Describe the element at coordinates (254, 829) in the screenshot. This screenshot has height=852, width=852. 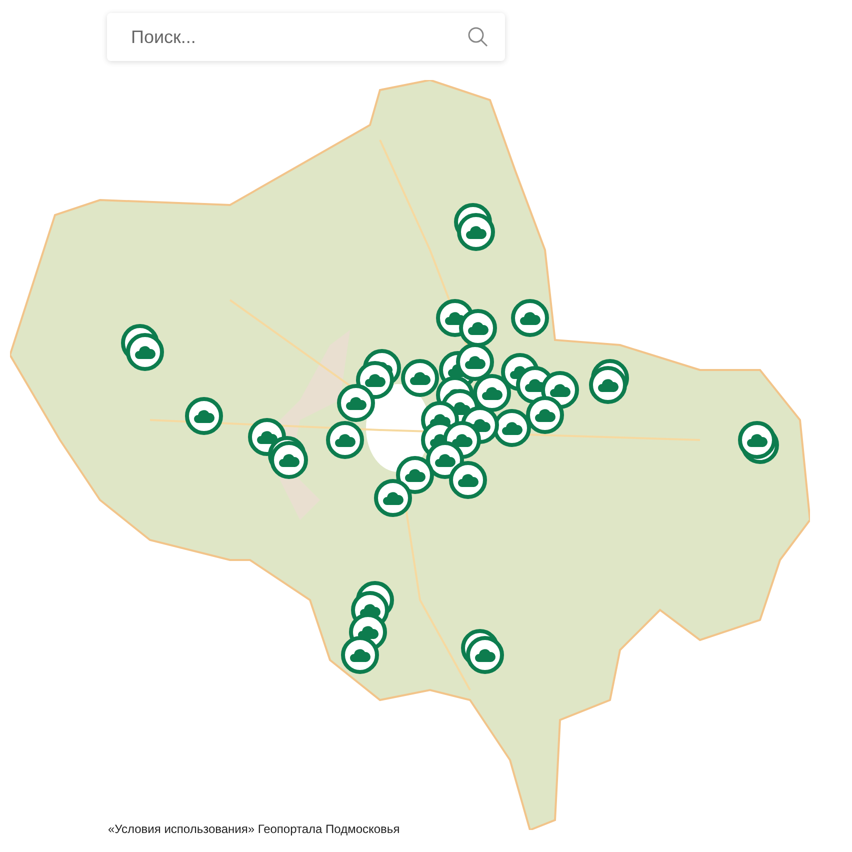
I see `terms-of-use-link: «Условия использования» Геопортала Подмосковья` at that location.